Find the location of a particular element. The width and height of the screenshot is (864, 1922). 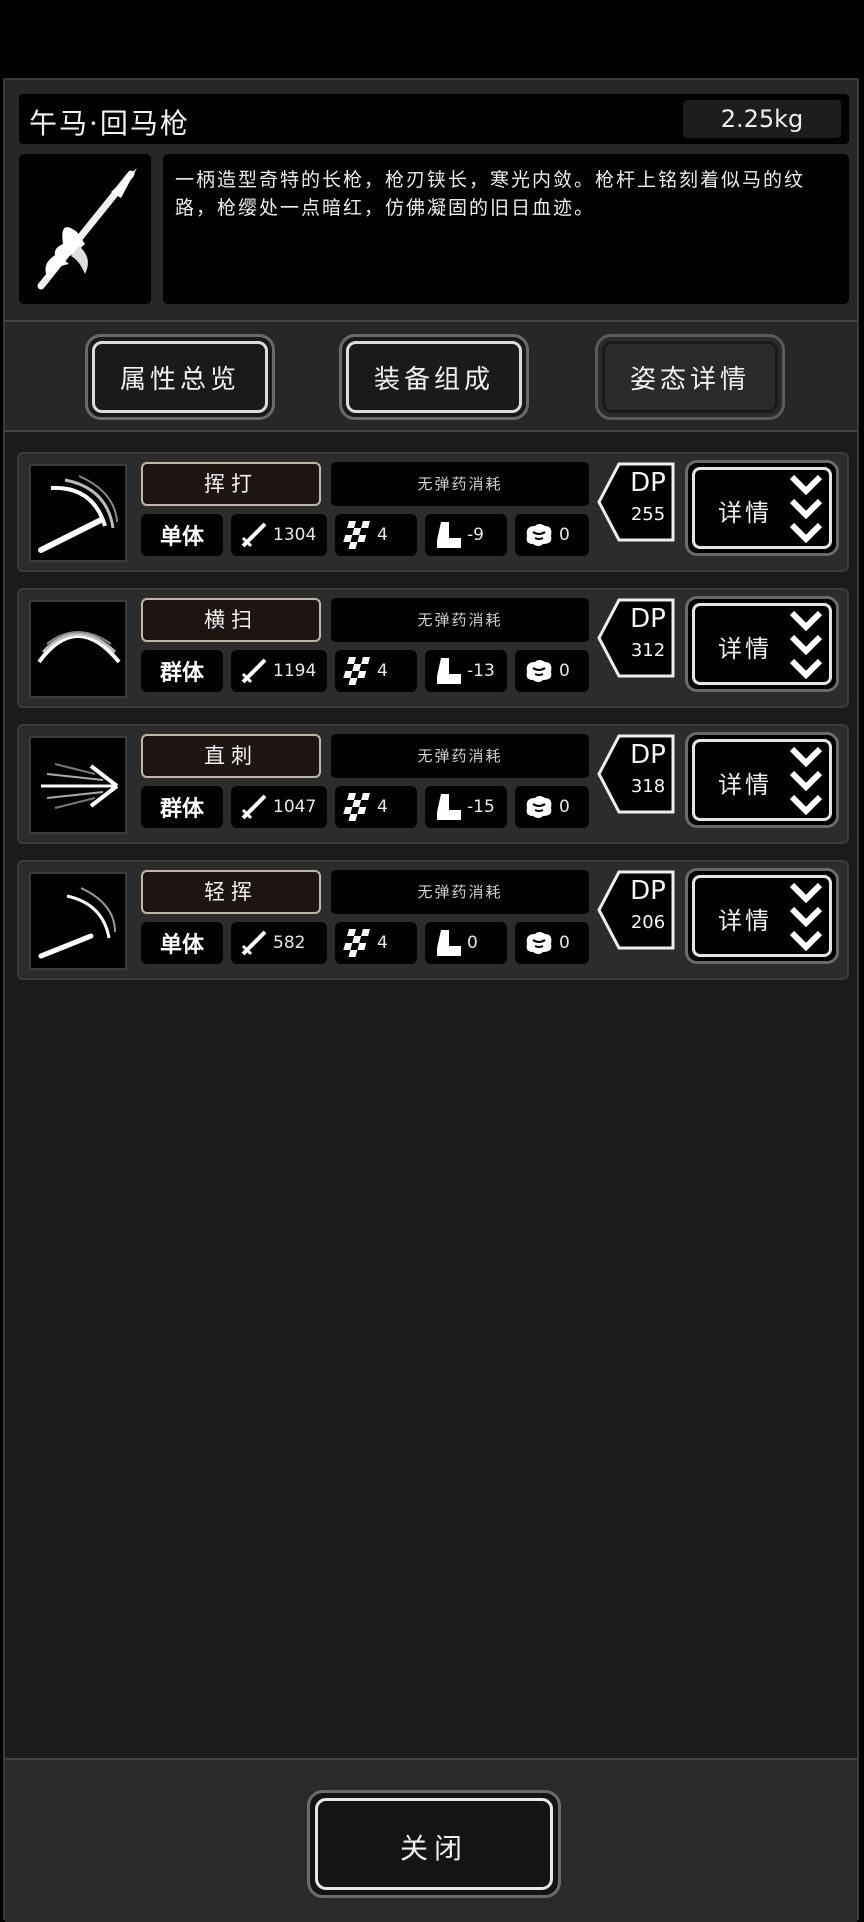

skill-name: 直刺 is located at coordinates (231, 756).